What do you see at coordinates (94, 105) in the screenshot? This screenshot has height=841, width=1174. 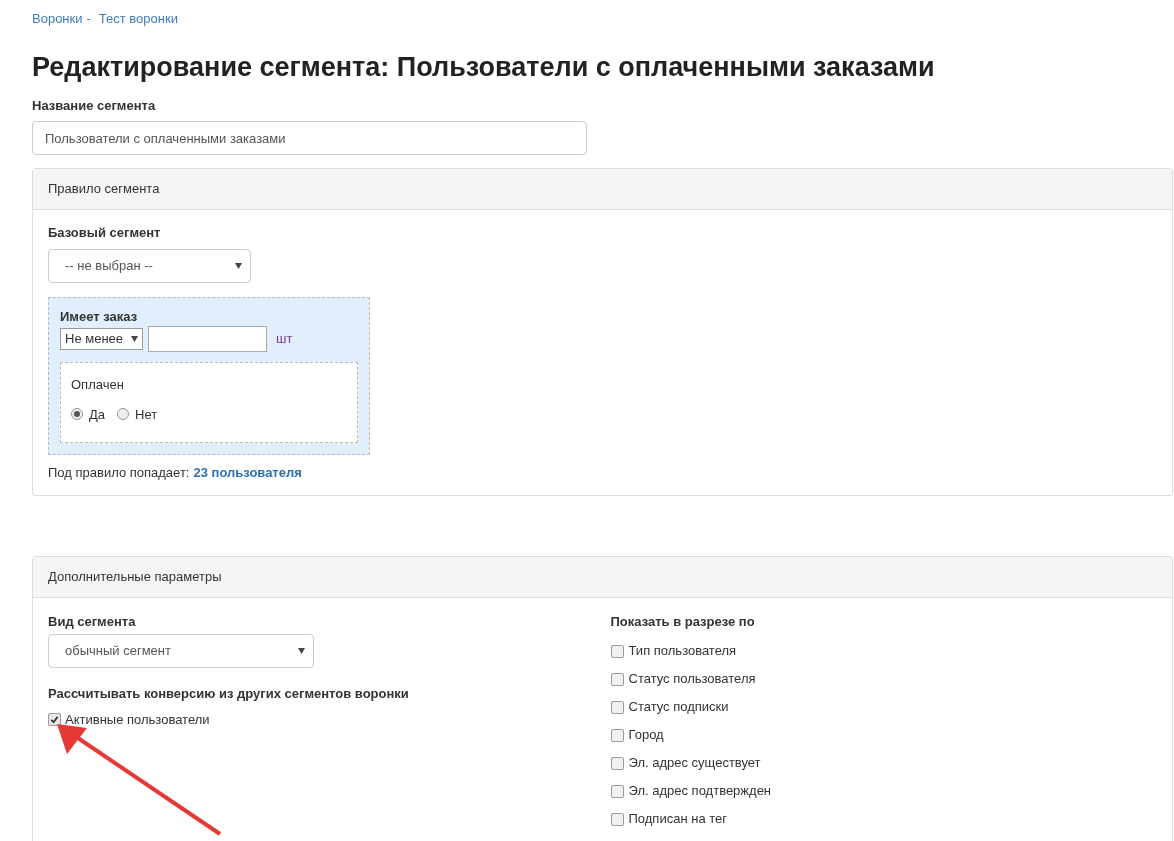 I see `field-label: Название сегмента` at bounding box center [94, 105].